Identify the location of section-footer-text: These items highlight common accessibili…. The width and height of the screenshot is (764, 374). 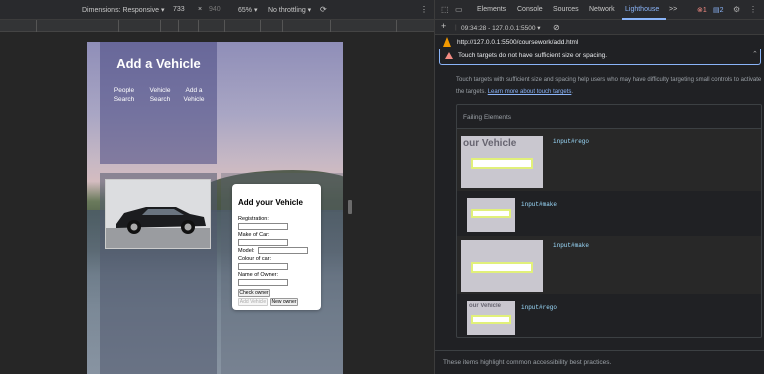
(527, 362).